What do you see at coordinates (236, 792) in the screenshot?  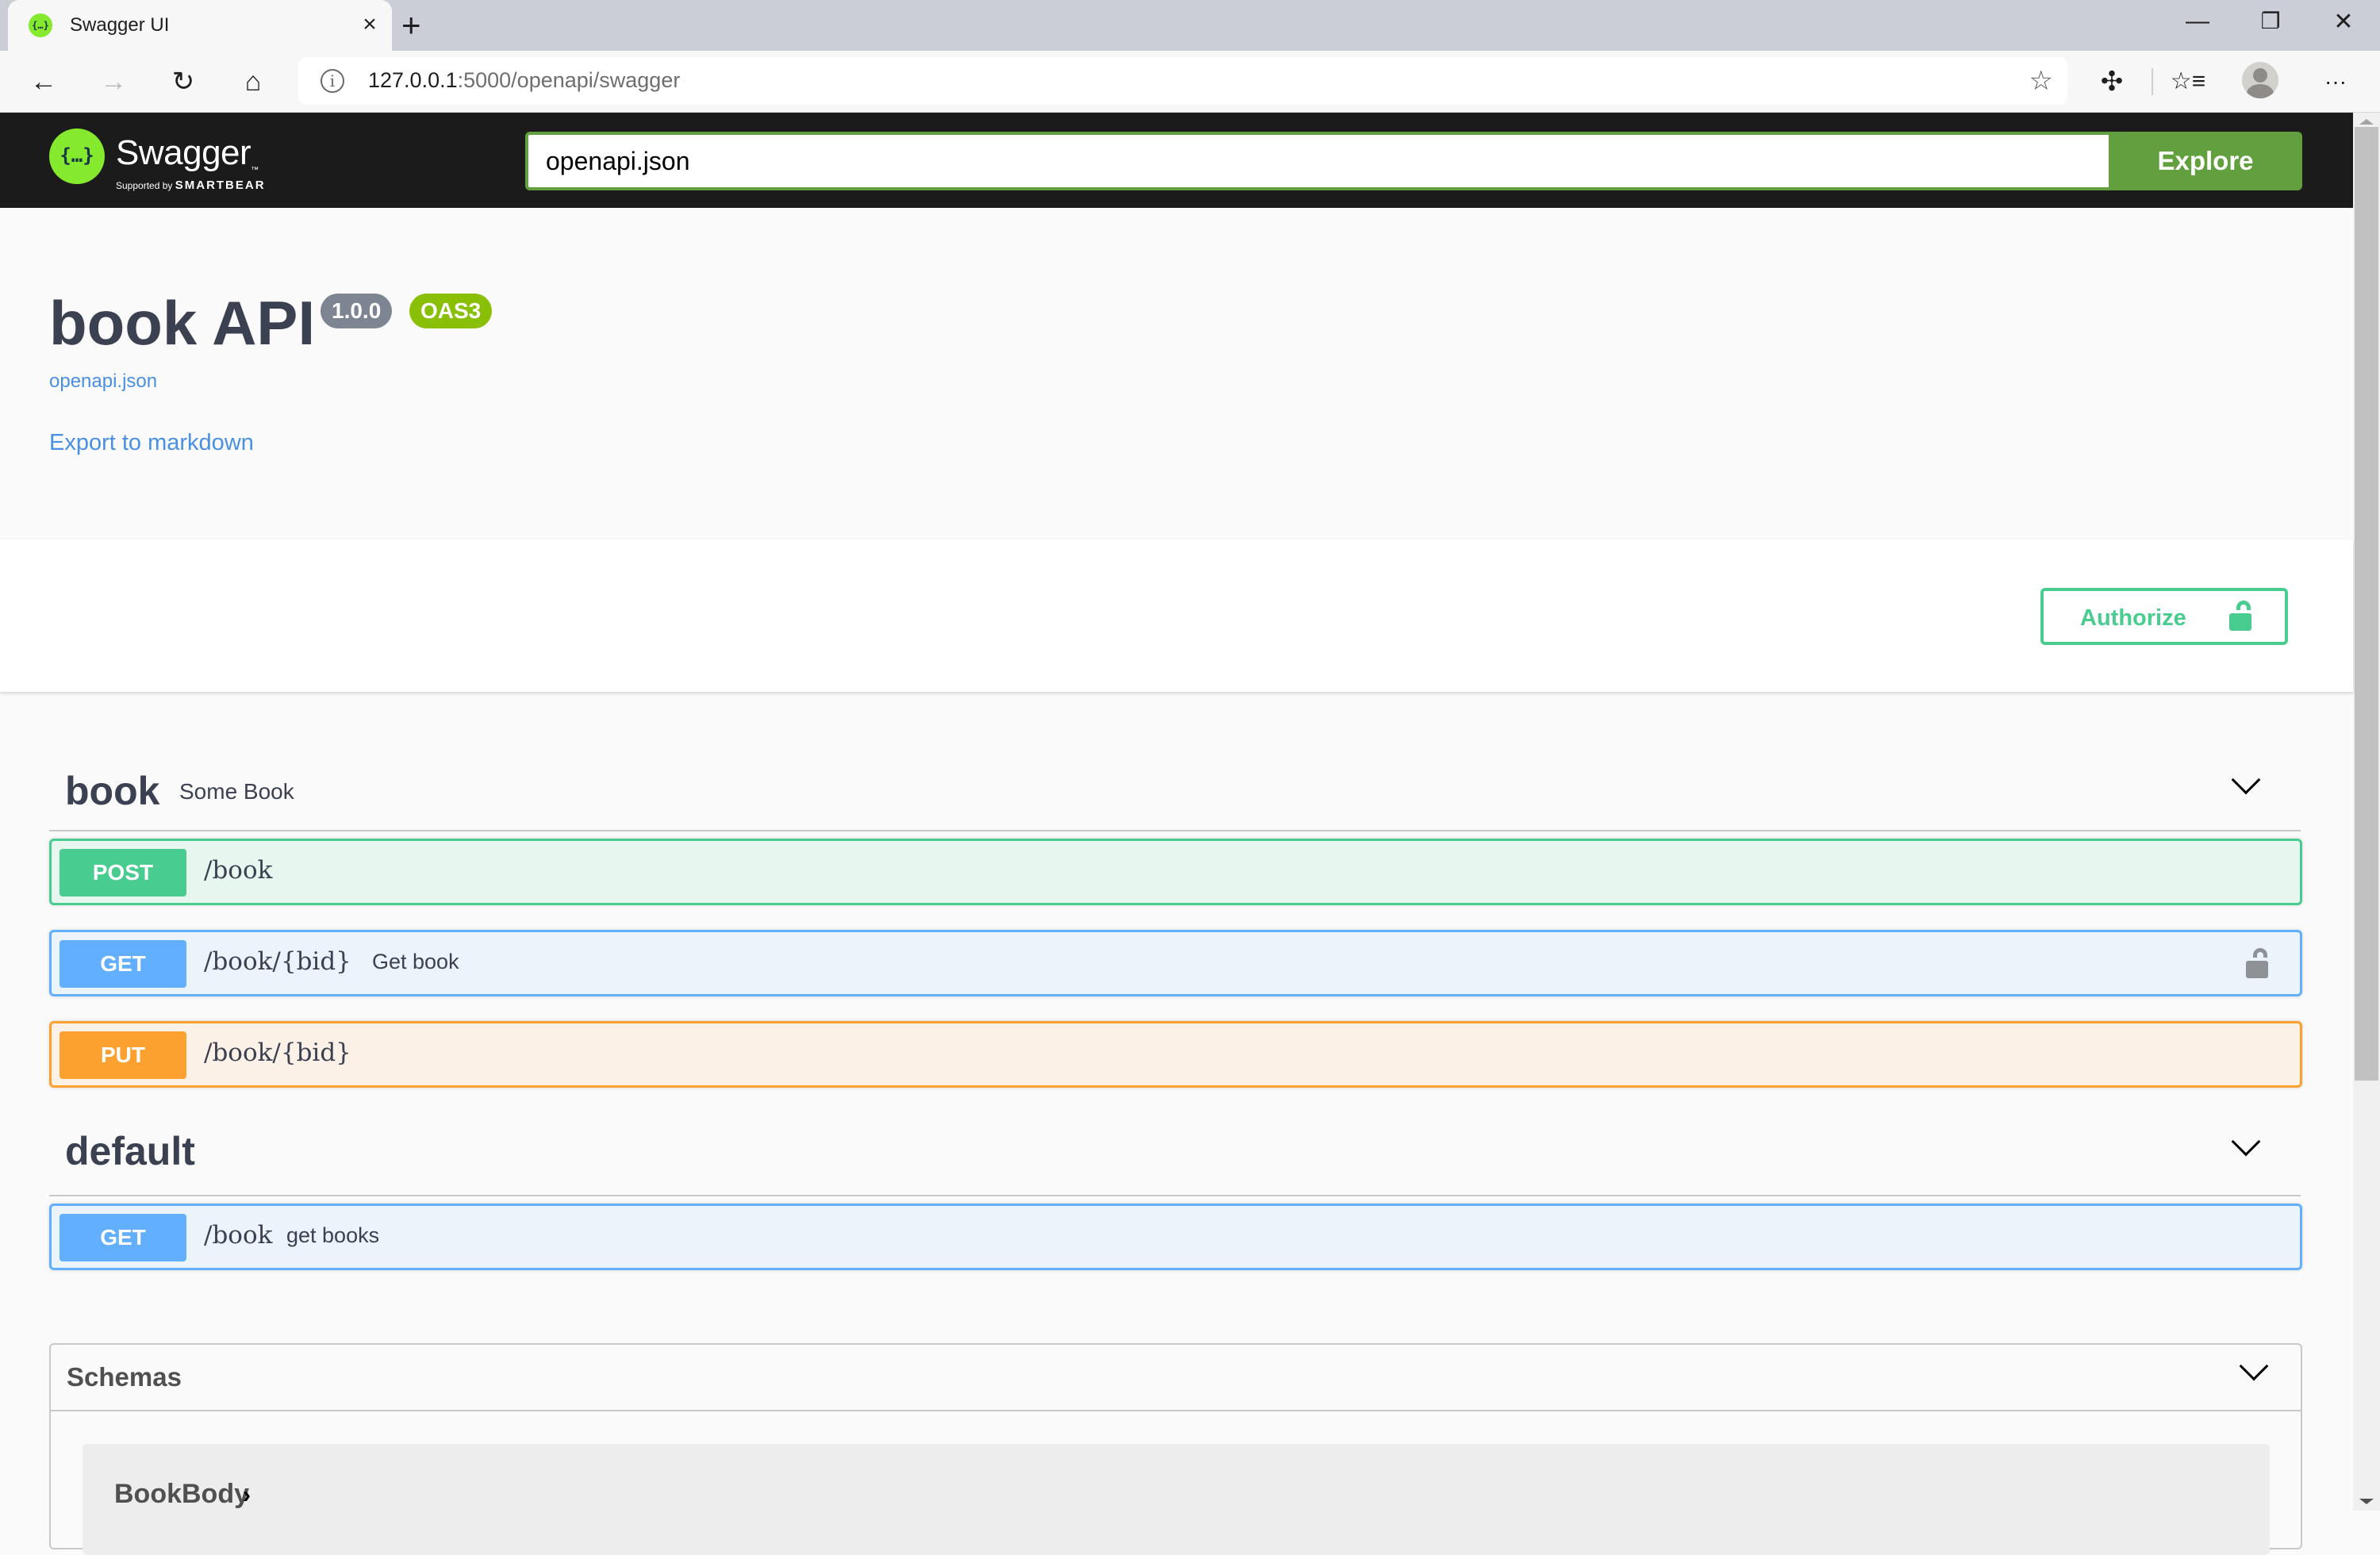 I see `tag-description: Some Book` at bounding box center [236, 792].